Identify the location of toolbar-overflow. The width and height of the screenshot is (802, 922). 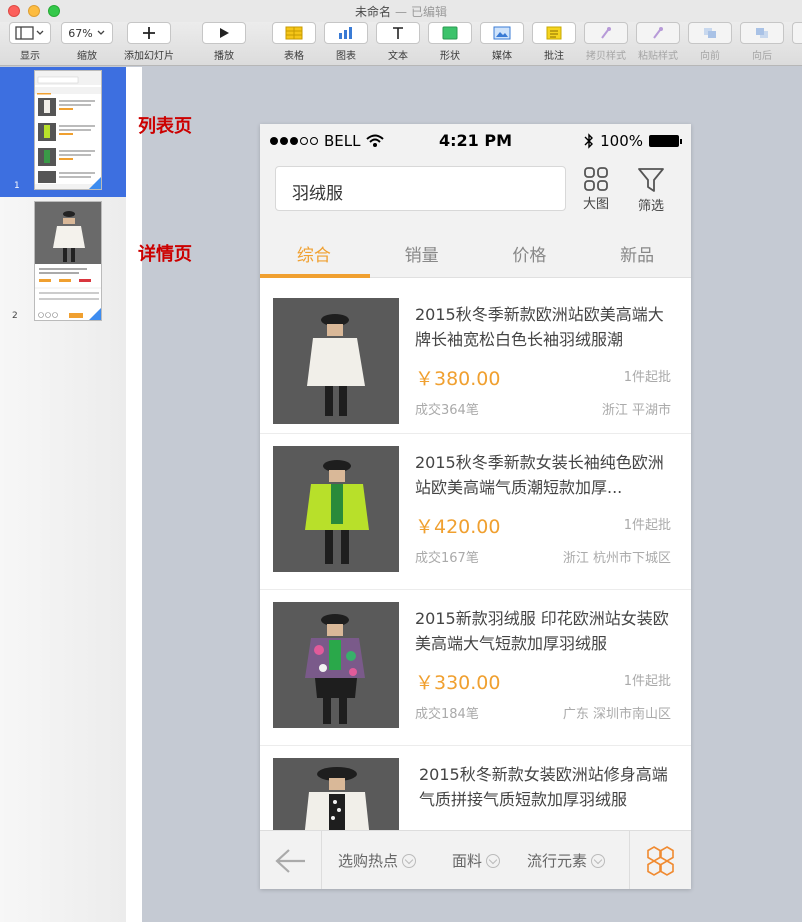
(797, 44).